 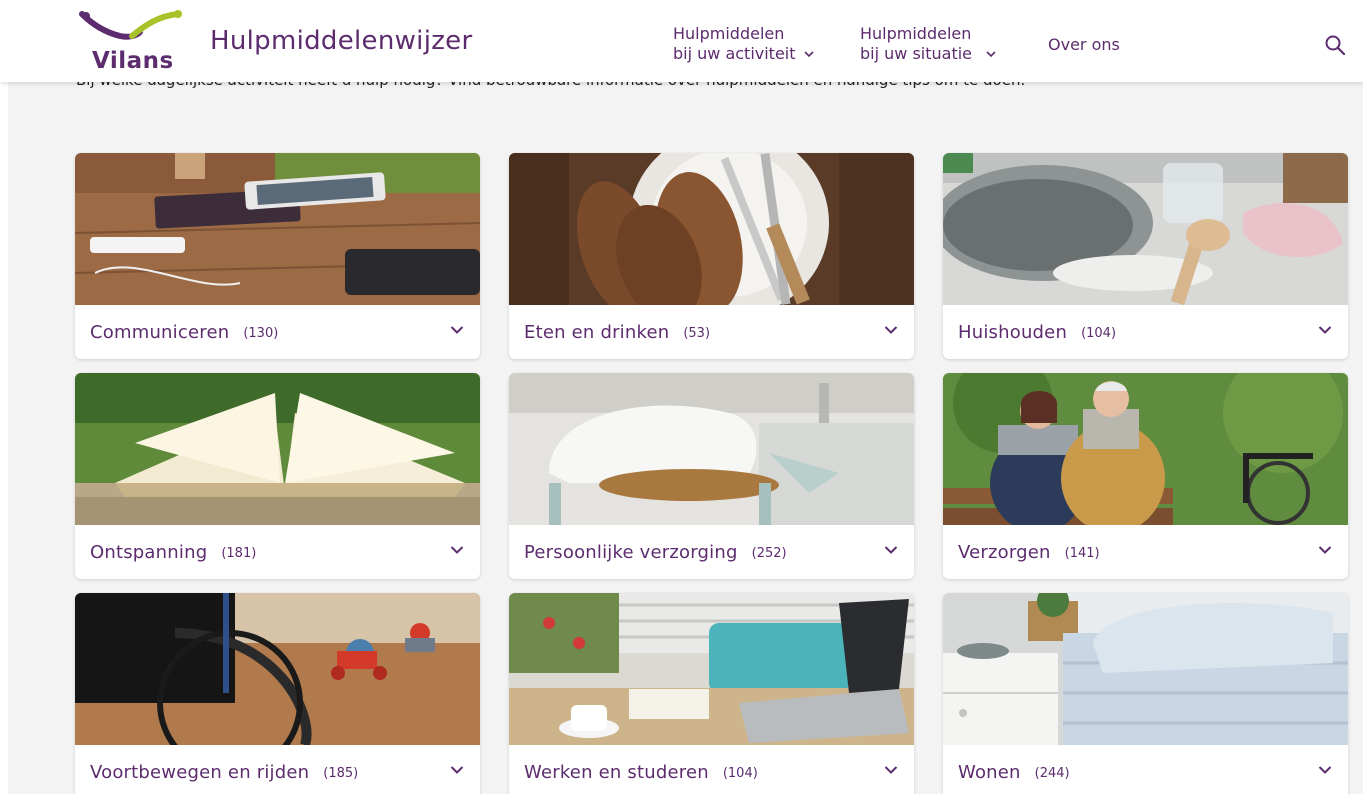 I want to click on category-card-werken-en-studeren: Werken en studeren (104), so click(x=711, y=693).